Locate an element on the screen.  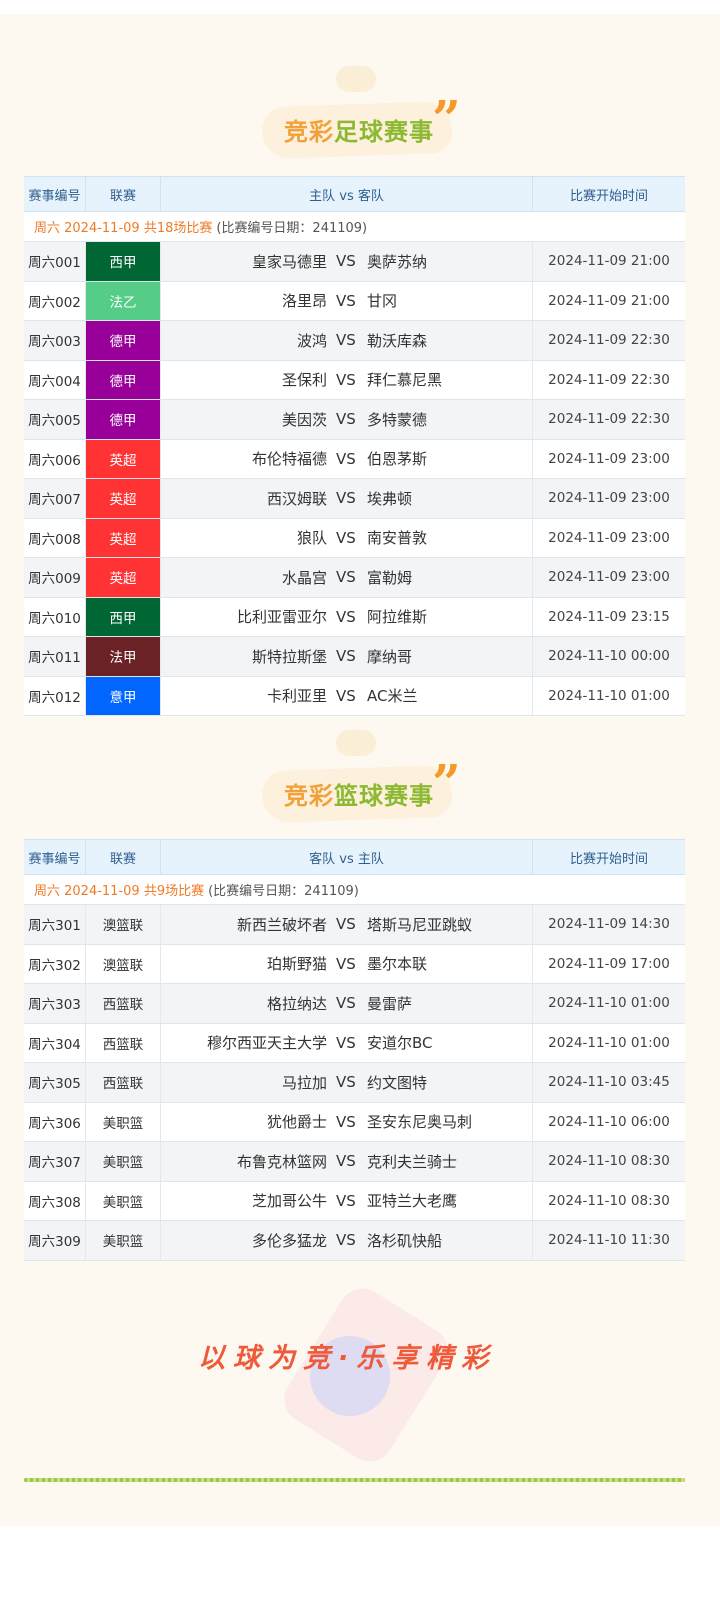
away-team: 勒沃库森 is located at coordinates (397, 340).